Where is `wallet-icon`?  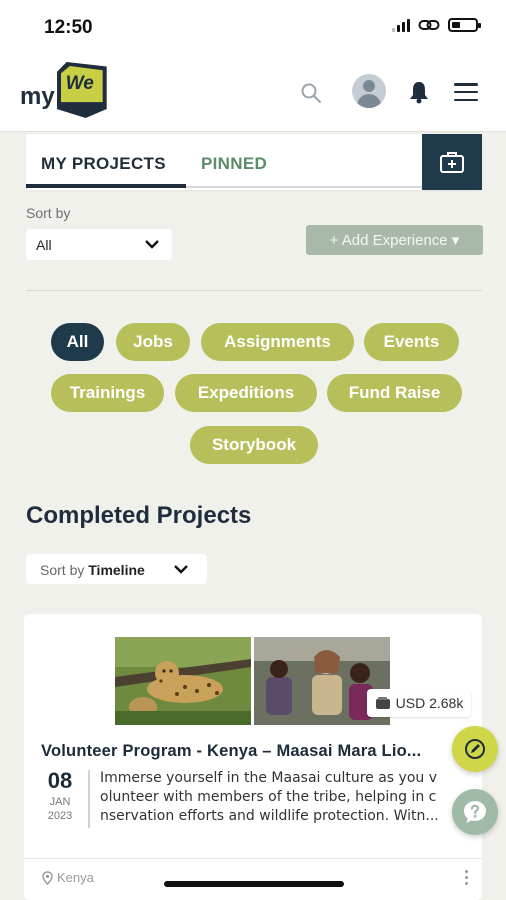
wallet-icon is located at coordinates (382, 703).